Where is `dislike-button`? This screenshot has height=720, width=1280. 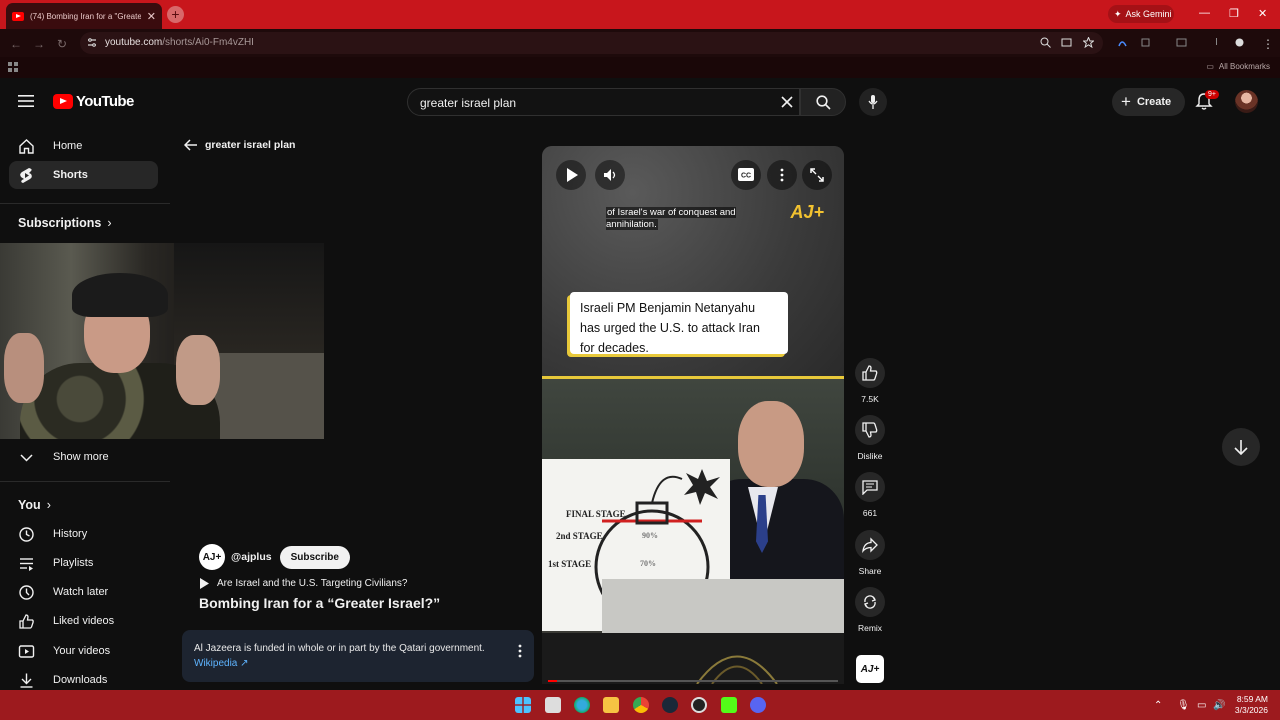
dislike-button is located at coordinates (870, 430).